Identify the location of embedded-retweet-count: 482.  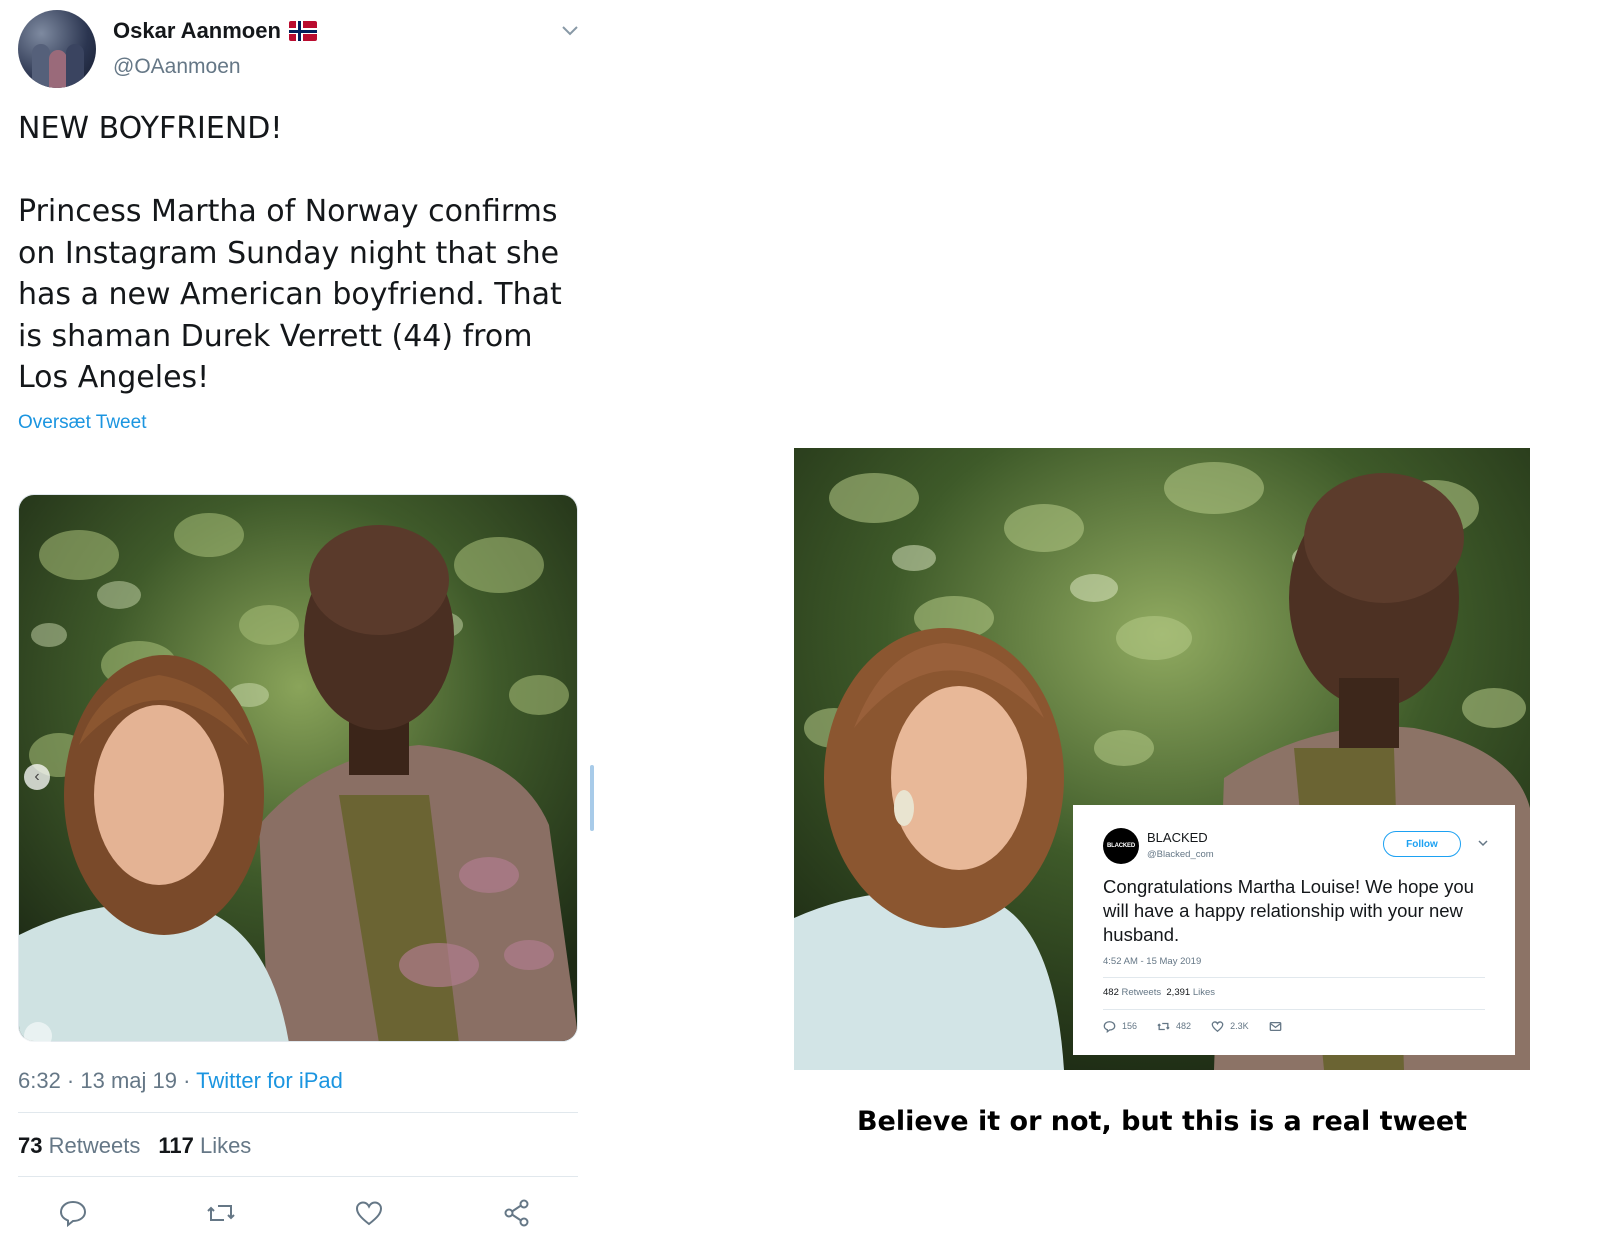
(1184, 1026).